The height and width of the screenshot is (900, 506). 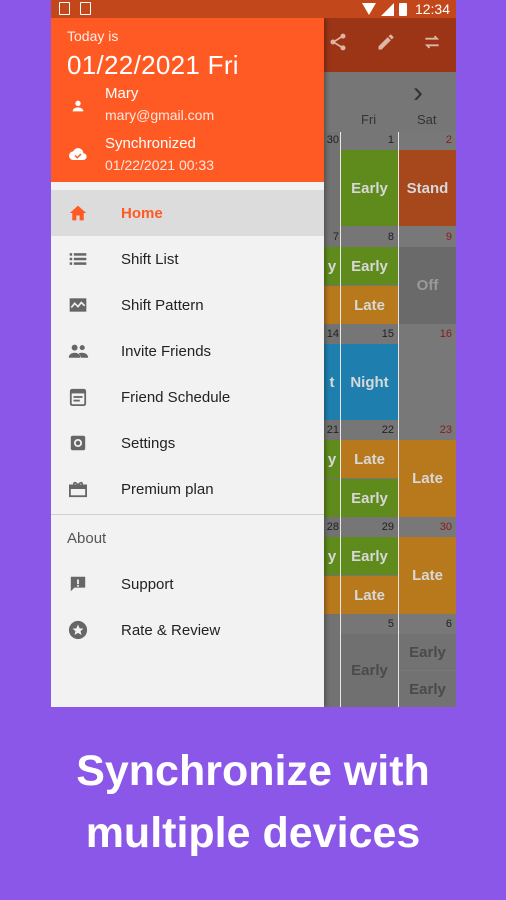 I want to click on people-icon, so click(x=78, y=351).